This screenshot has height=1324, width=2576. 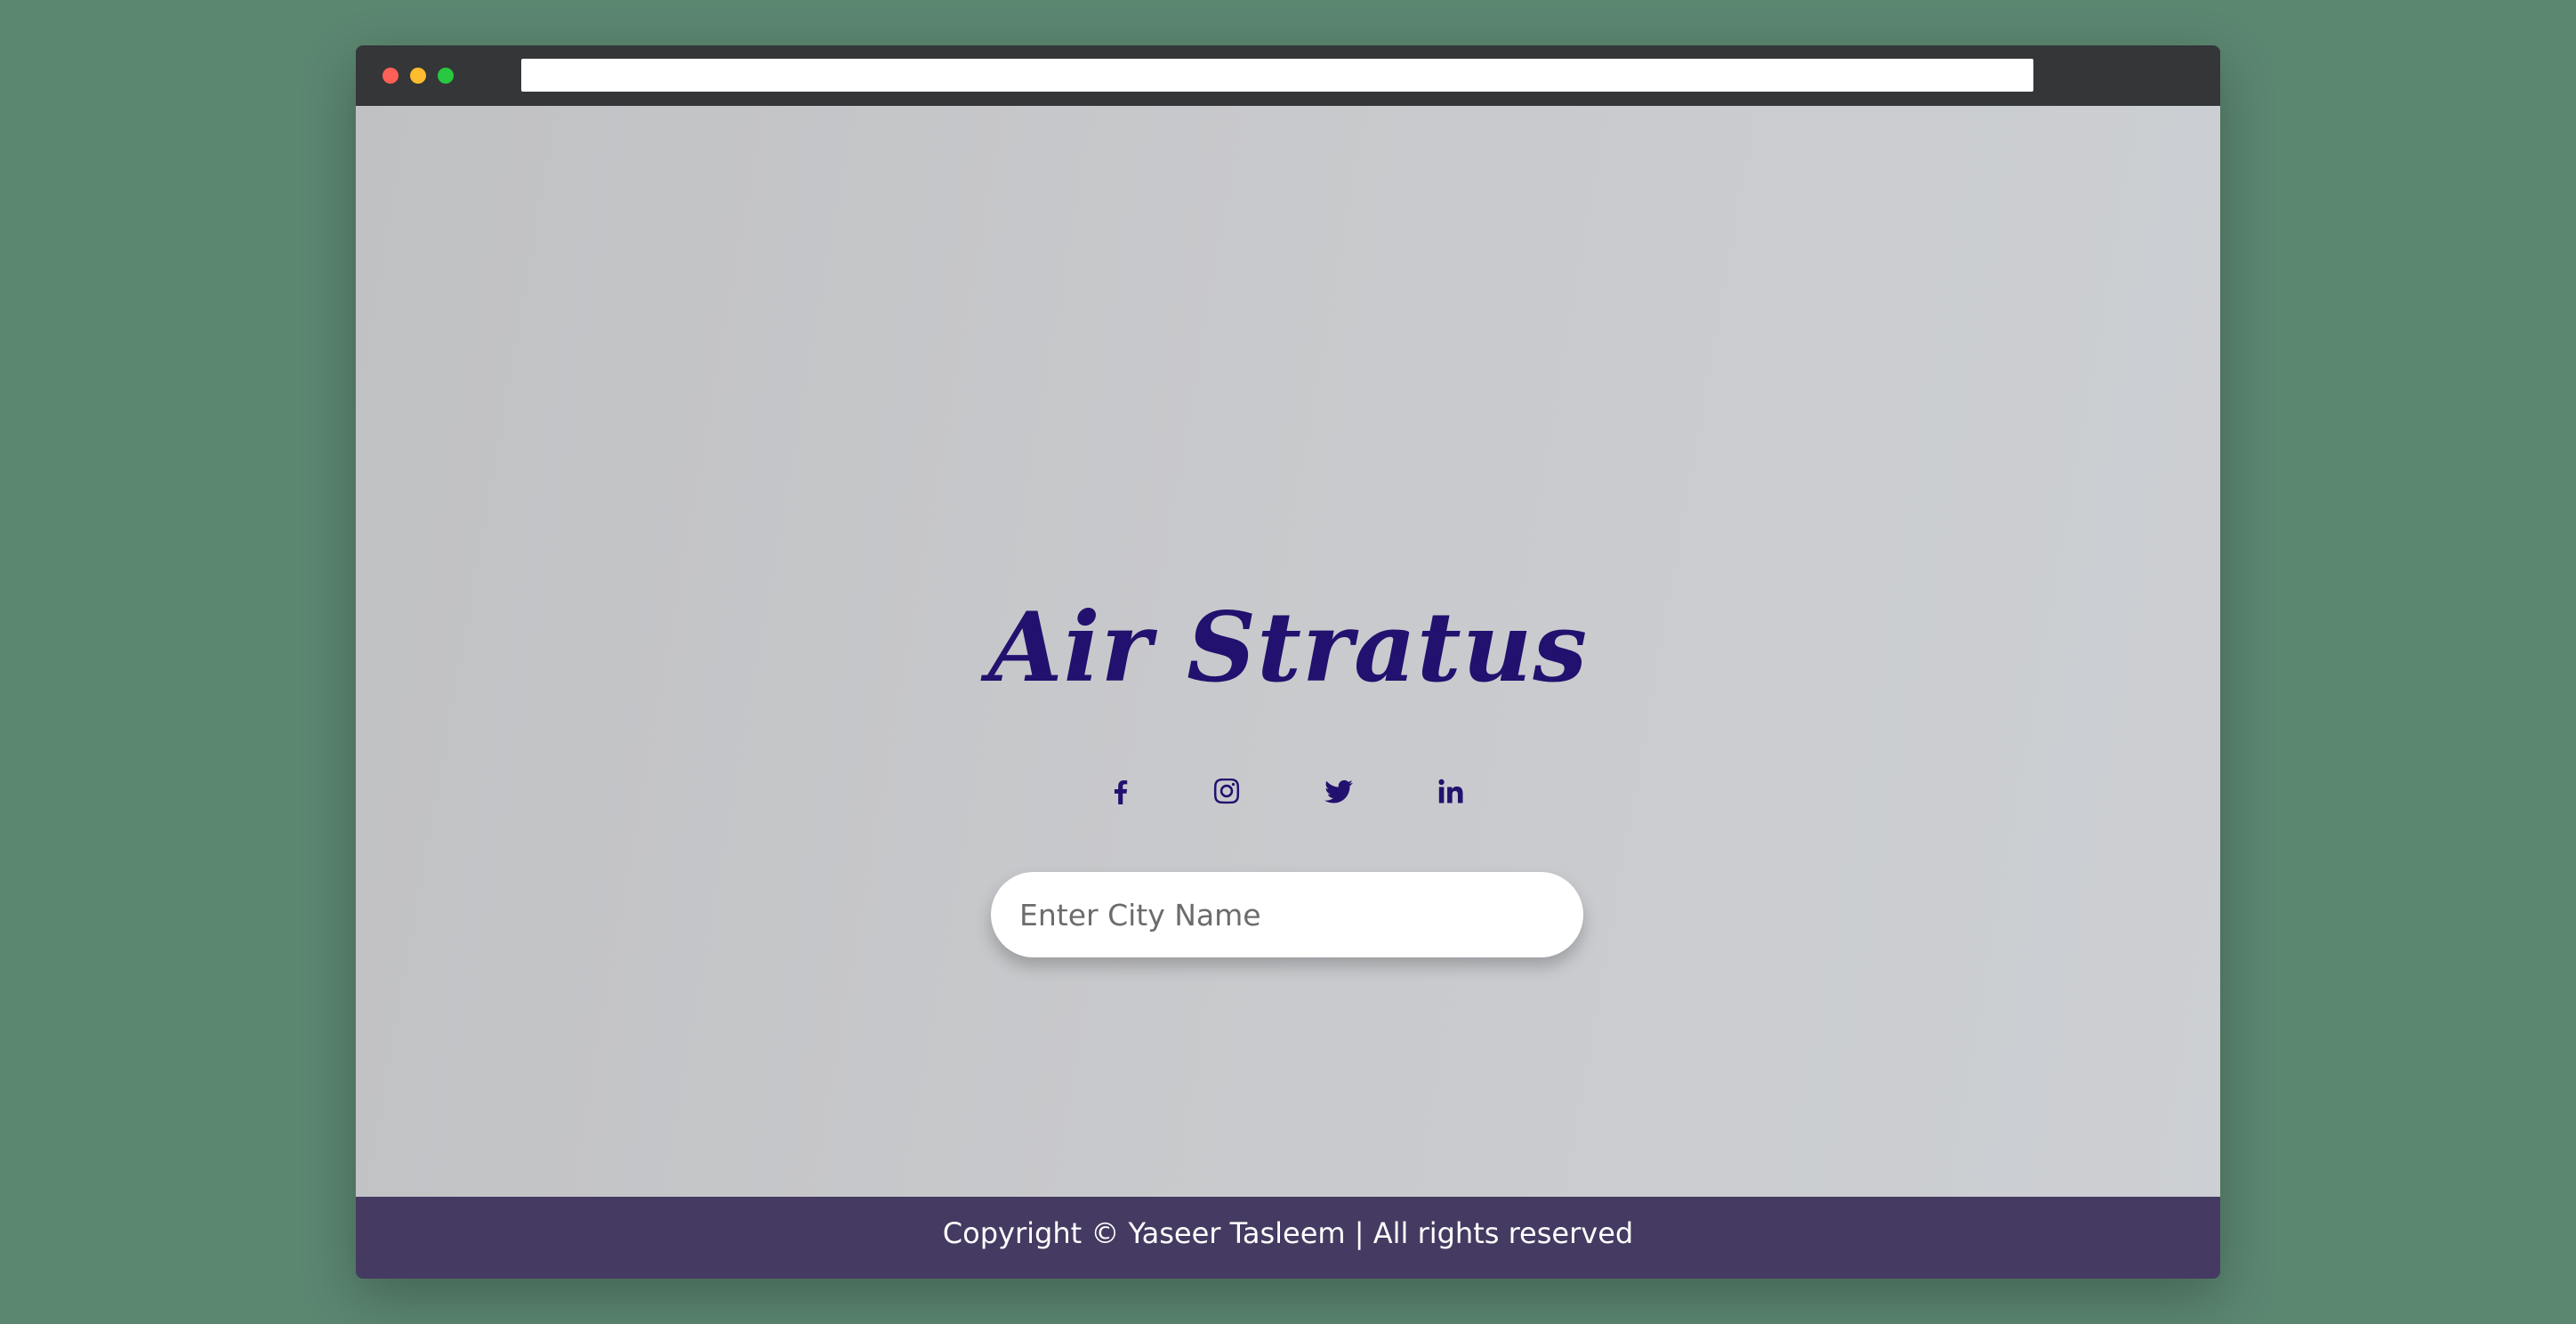 What do you see at coordinates (1120, 791) in the screenshot?
I see `facebook-icon` at bounding box center [1120, 791].